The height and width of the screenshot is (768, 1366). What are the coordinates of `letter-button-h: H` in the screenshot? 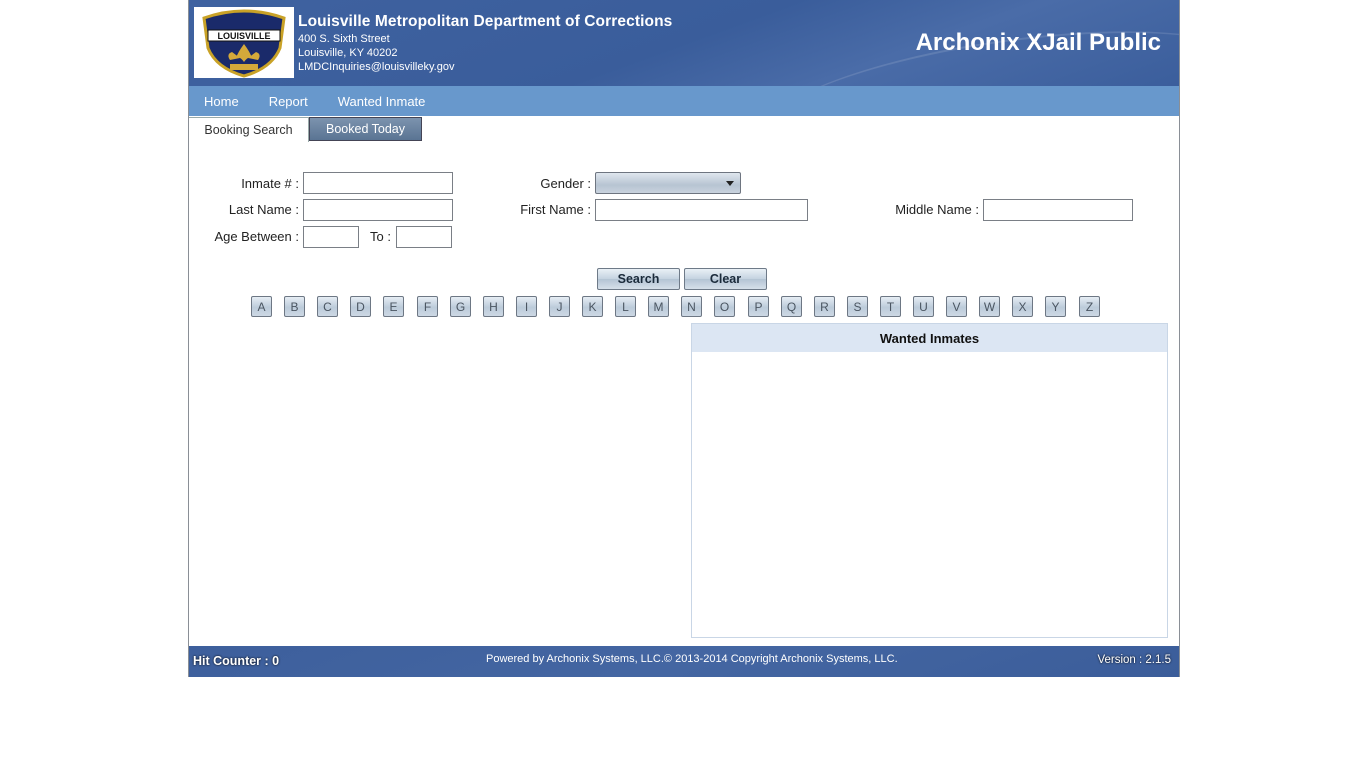 It's located at (493, 306).